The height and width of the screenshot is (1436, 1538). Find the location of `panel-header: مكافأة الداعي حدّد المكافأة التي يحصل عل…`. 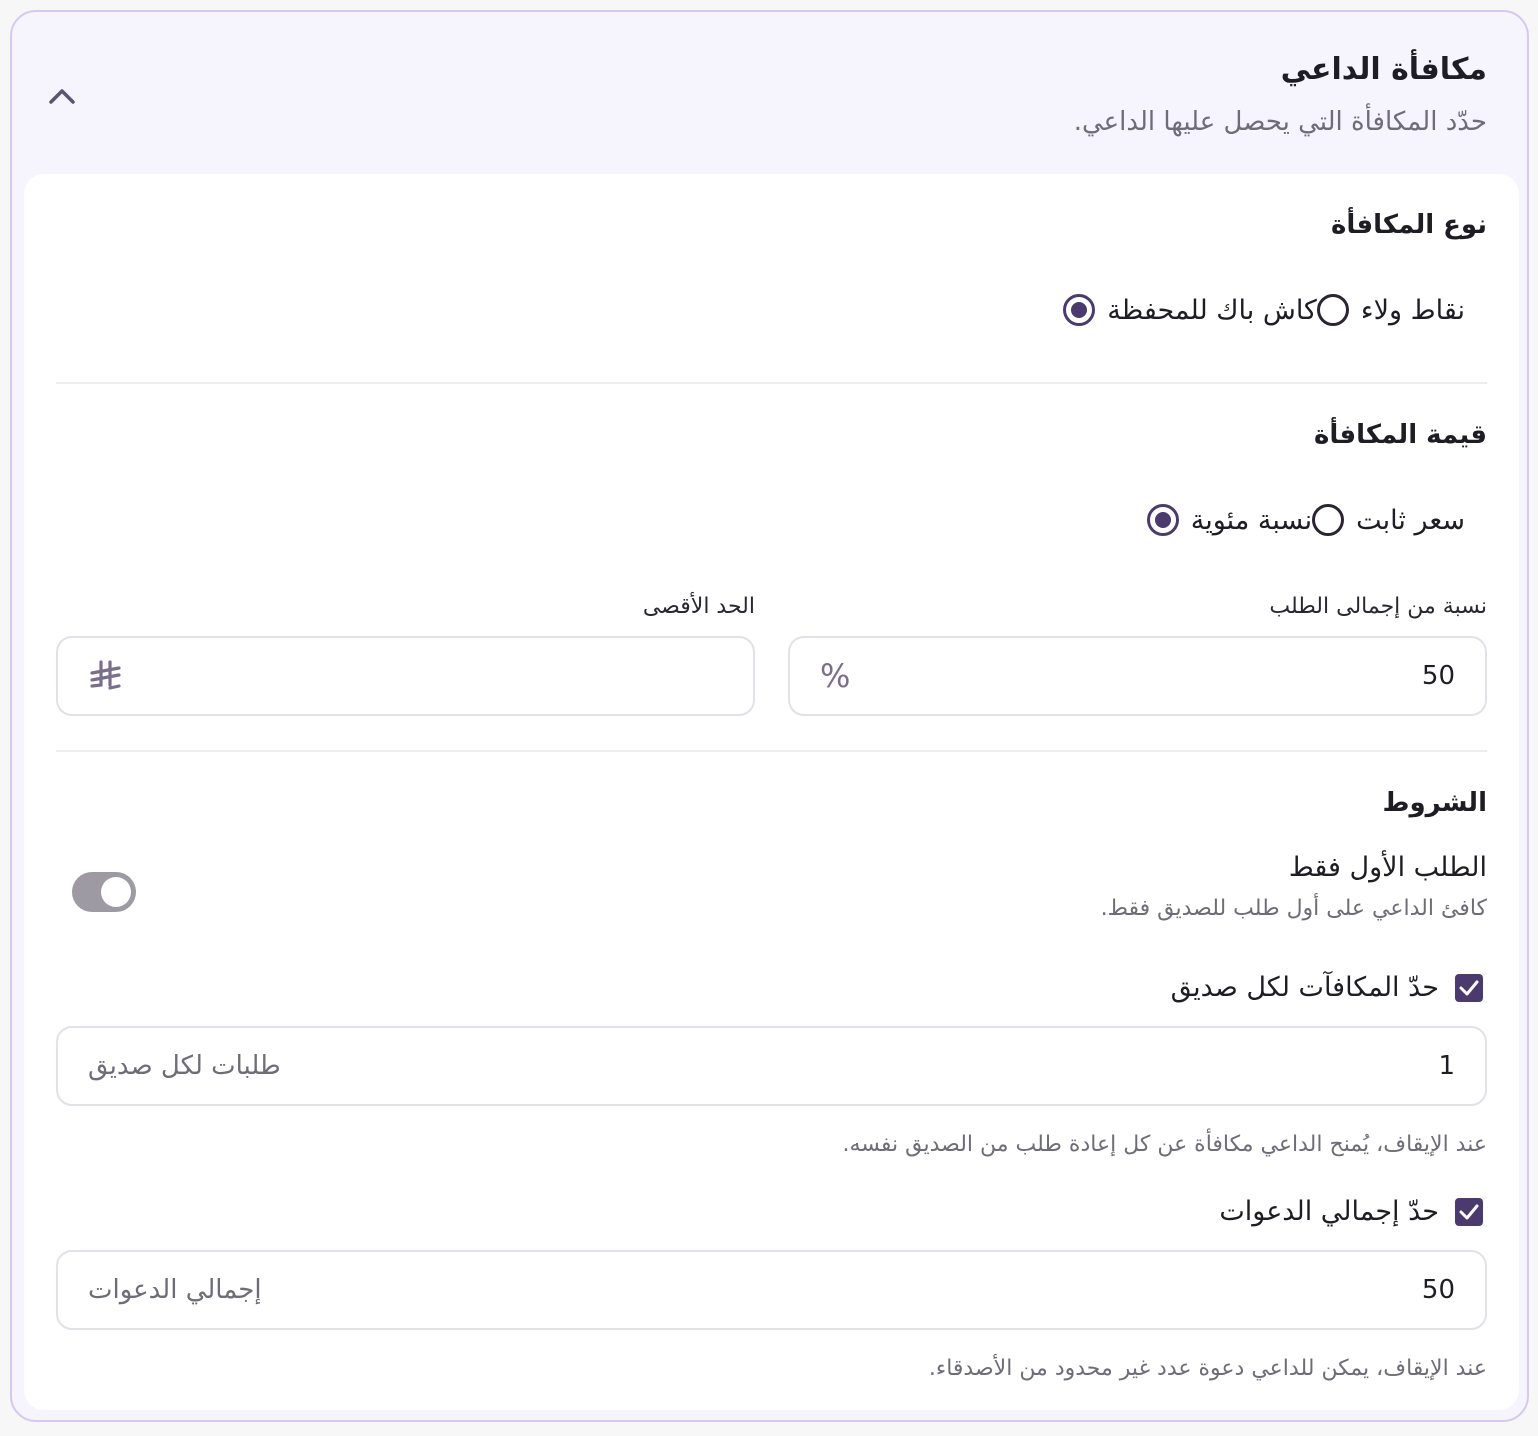

panel-header: مكافأة الداعي حدّد المكافأة التي يحصل عل… is located at coordinates (769, 93).